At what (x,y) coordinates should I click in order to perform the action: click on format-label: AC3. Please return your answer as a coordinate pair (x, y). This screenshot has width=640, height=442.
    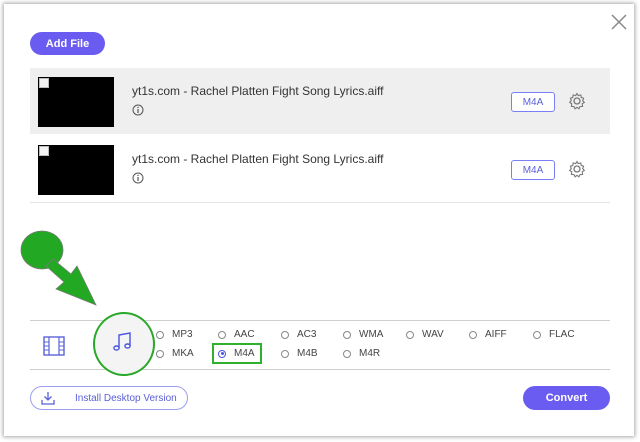
    Looking at the image, I should click on (307, 334).